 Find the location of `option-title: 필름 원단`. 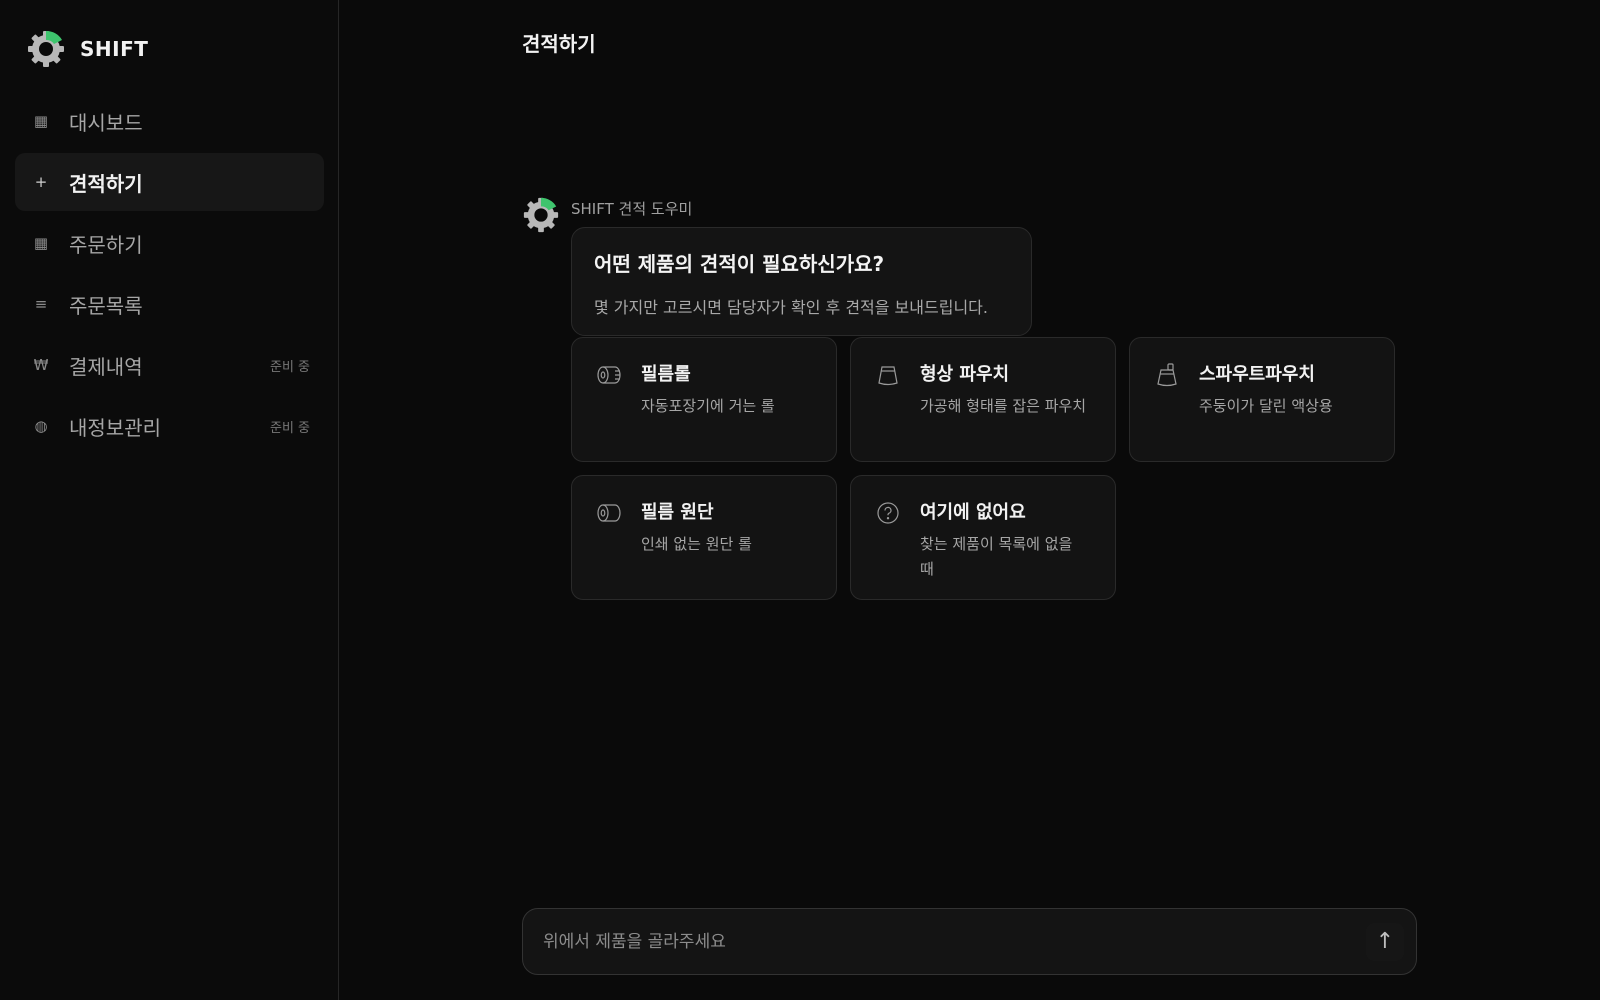

option-title: 필름 원단 is located at coordinates (677, 512).